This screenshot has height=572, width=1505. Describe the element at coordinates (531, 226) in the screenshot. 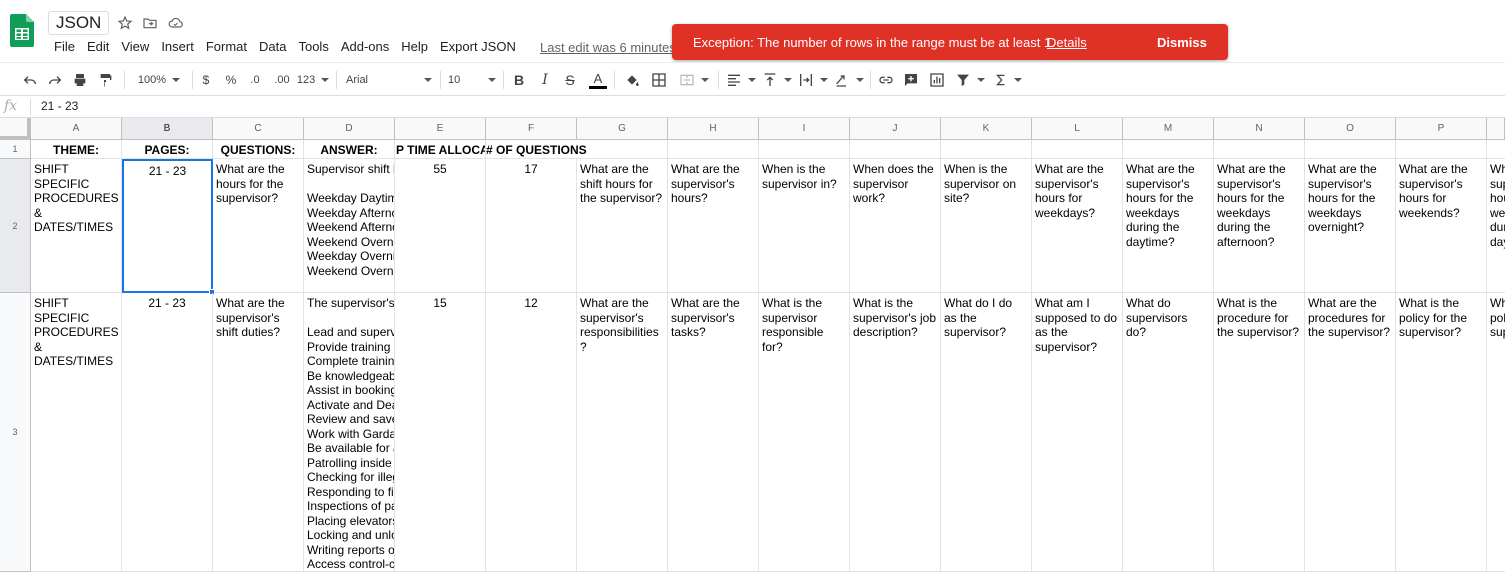

I see `cell-f2: 17` at that location.